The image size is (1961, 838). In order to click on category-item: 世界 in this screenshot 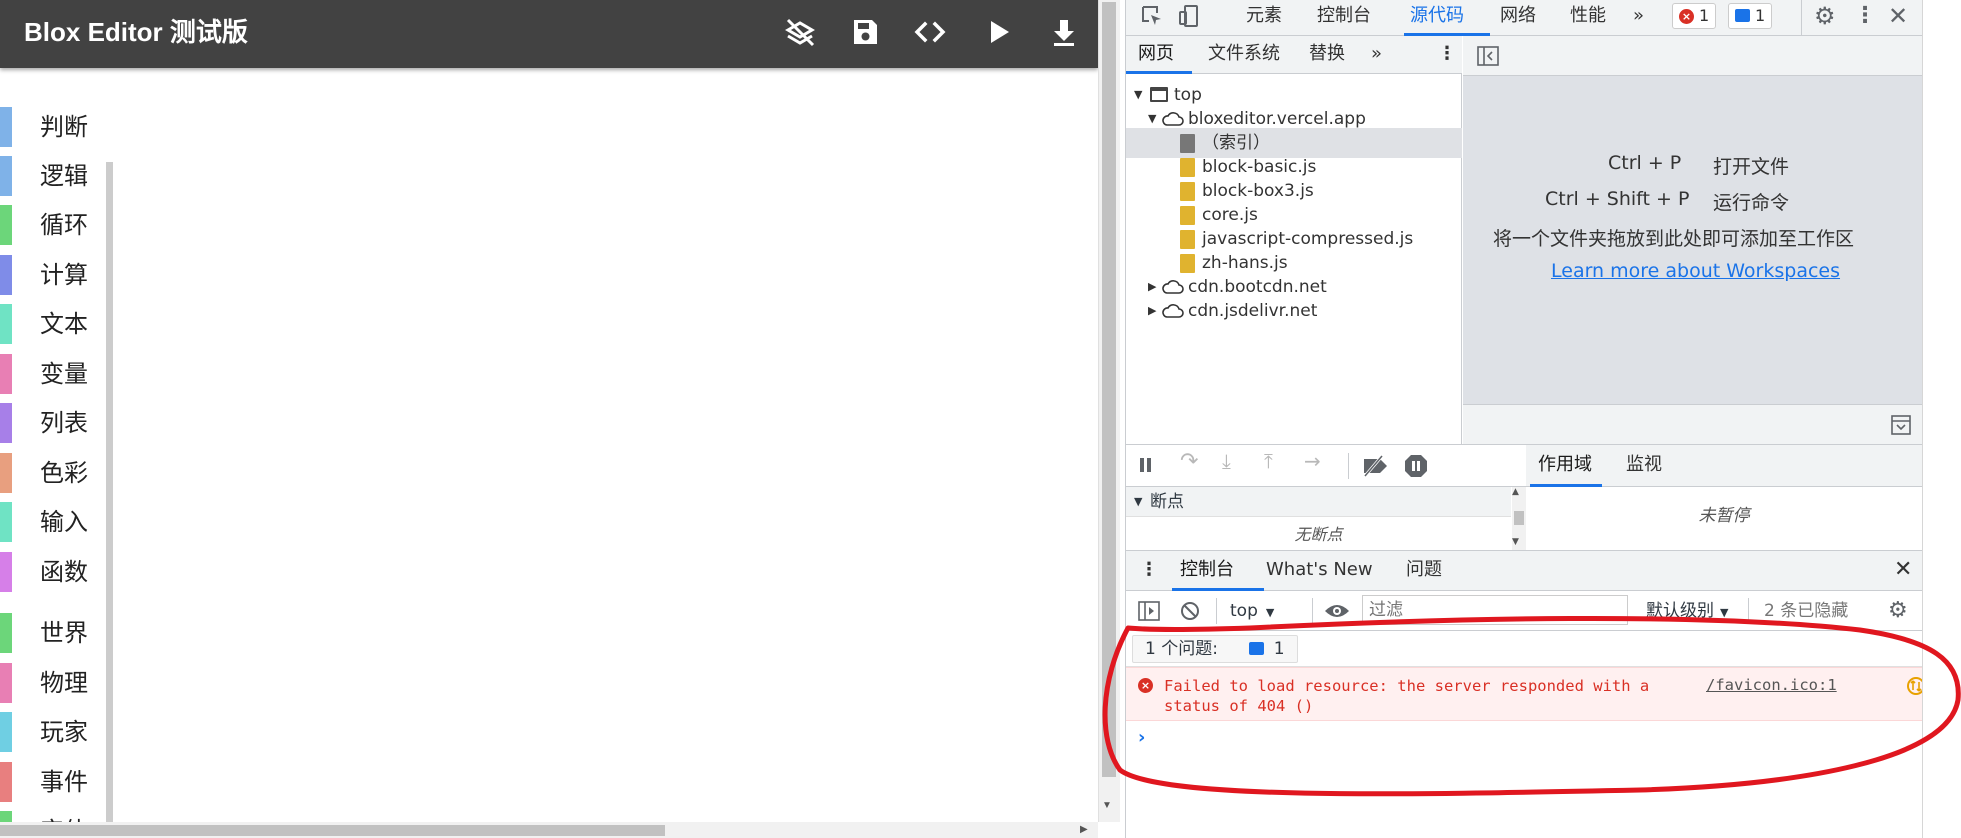, I will do `click(54, 631)`.